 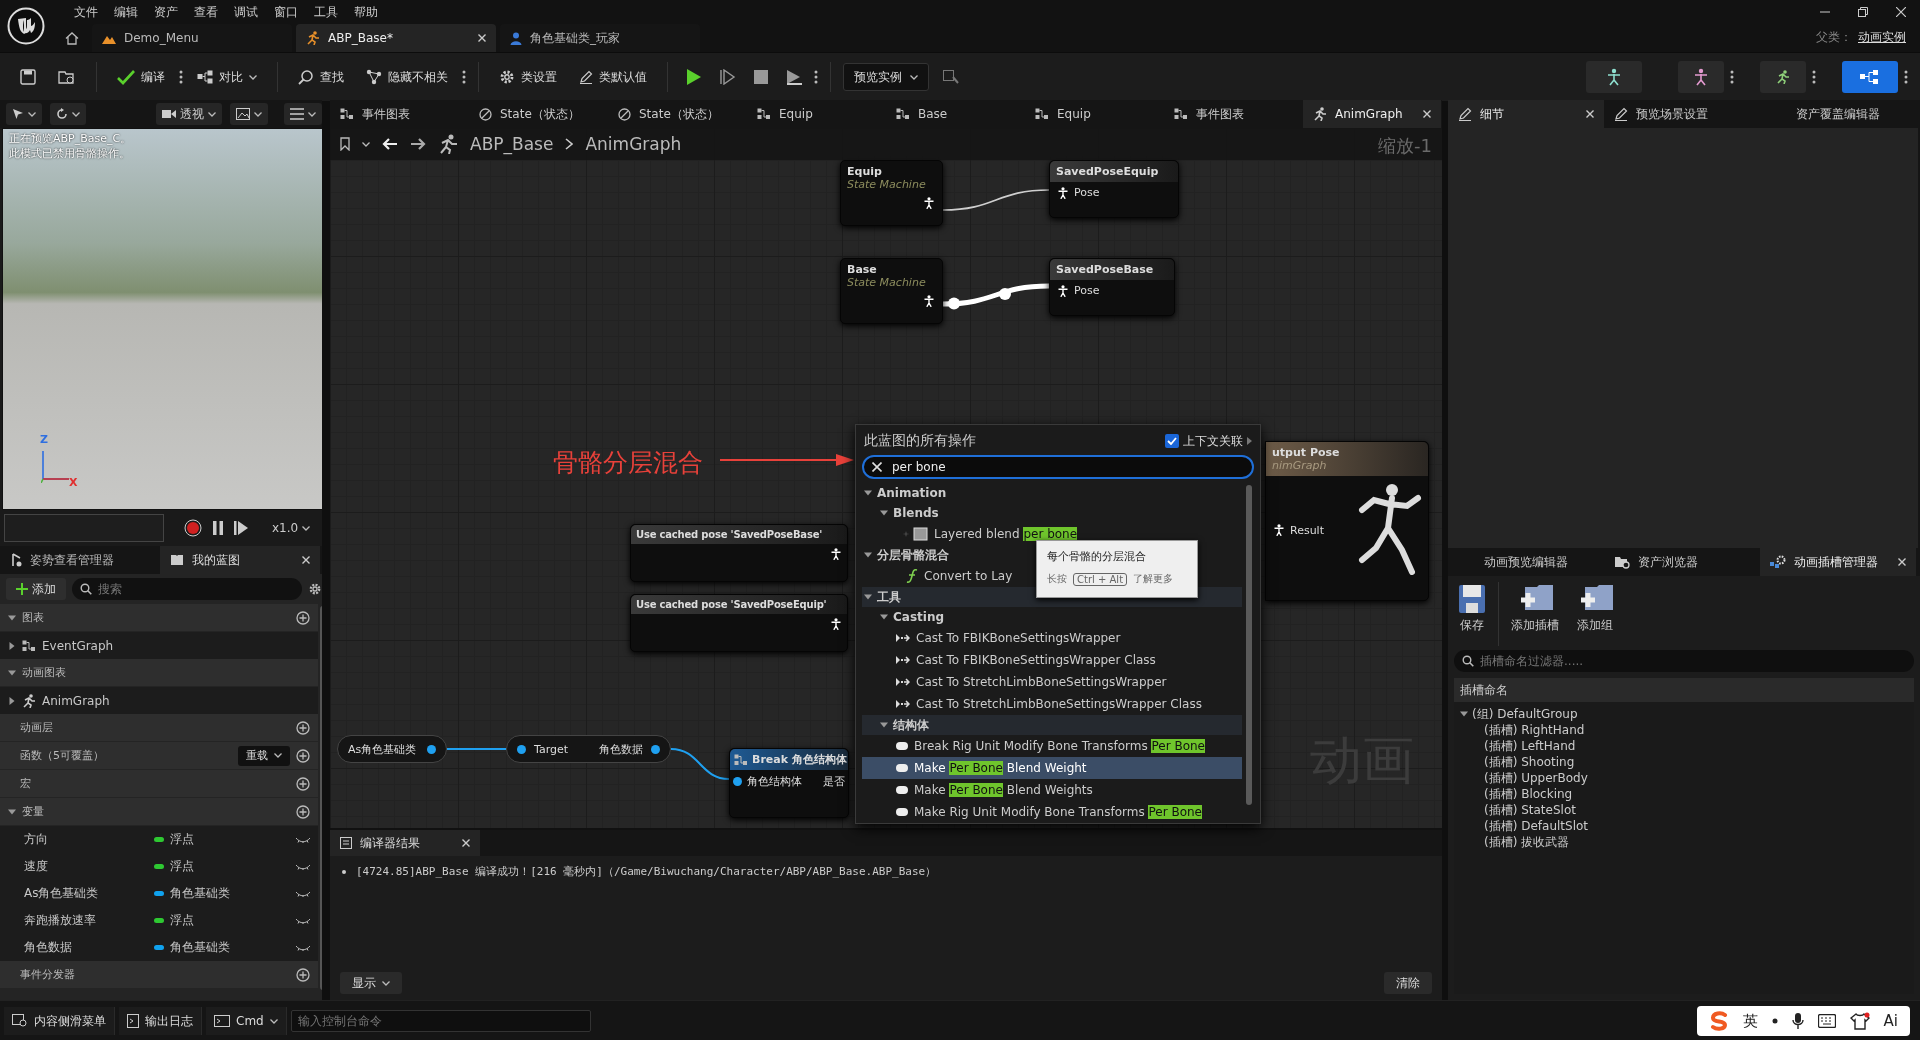 What do you see at coordinates (1614, 77) in the screenshot?
I see `skeleton-mode-button` at bounding box center [1614, 77].